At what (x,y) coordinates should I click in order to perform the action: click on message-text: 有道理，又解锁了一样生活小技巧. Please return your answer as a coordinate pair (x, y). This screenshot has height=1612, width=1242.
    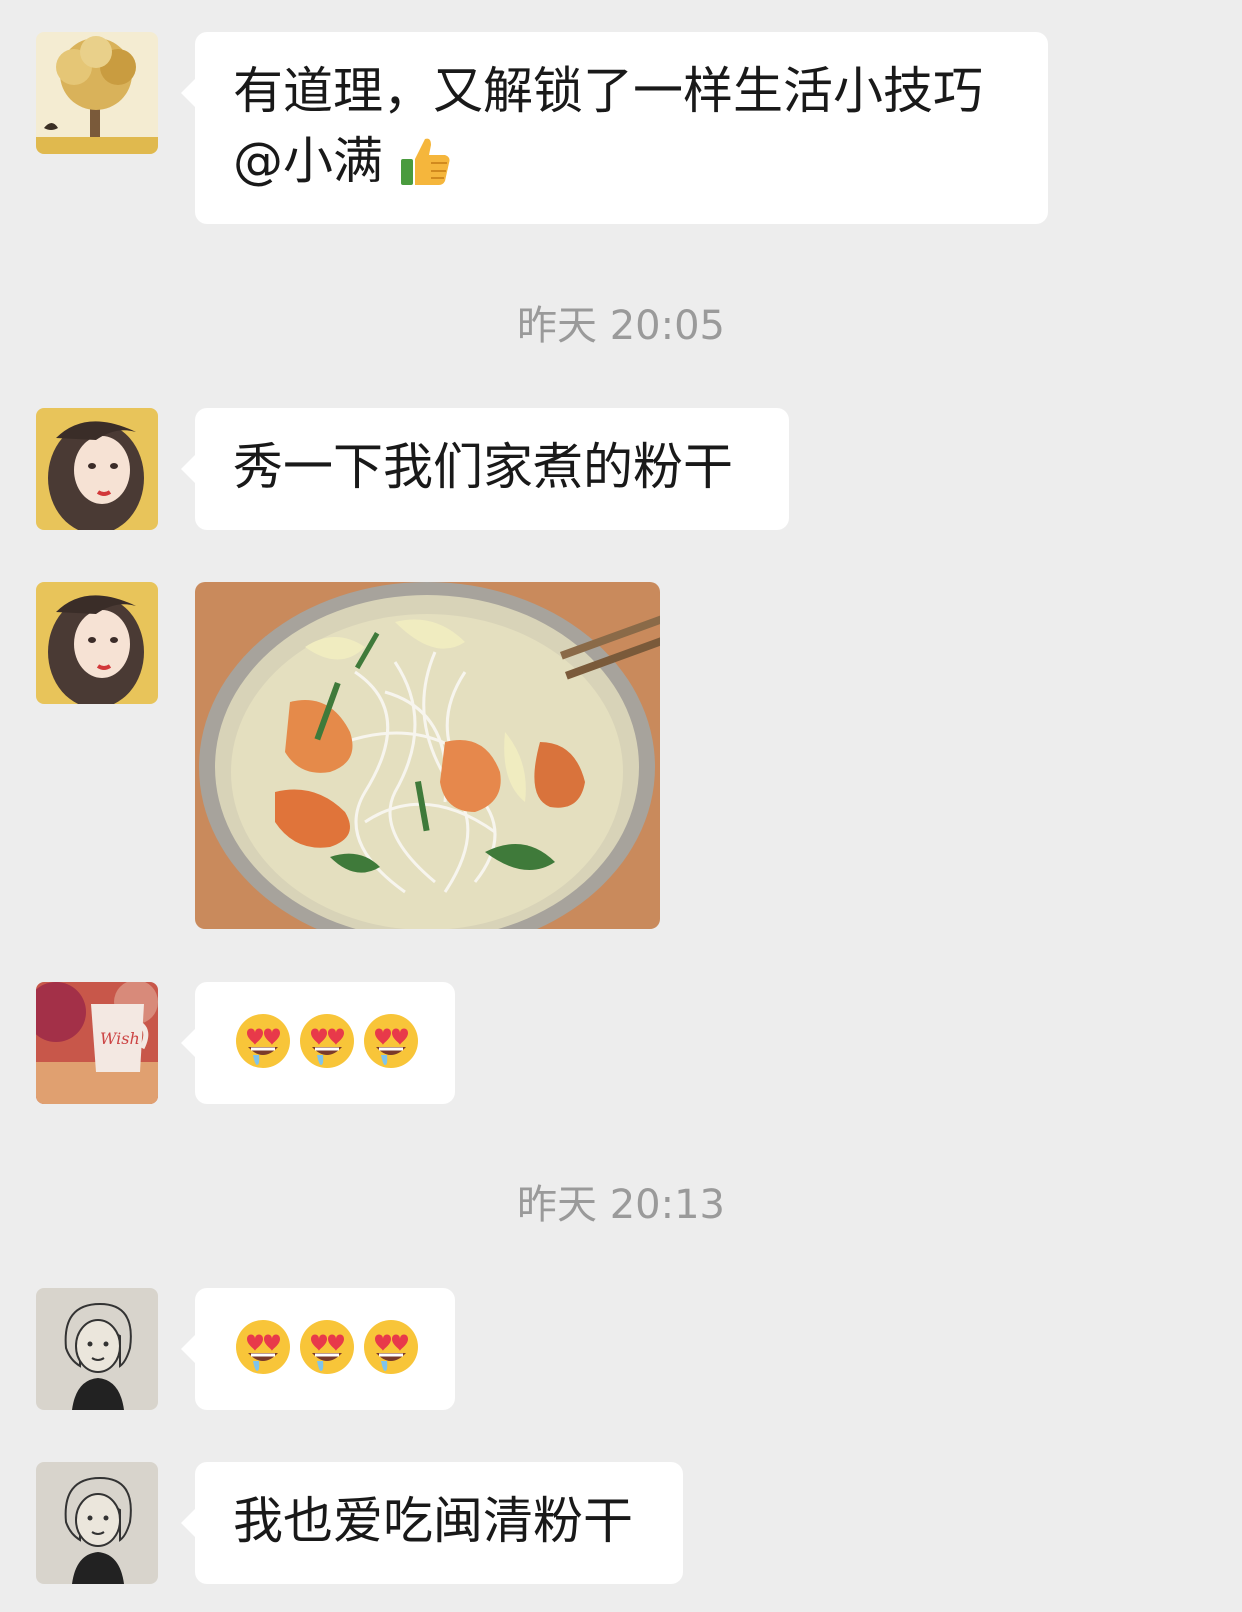
    Looking at the image, I should click on (608, 91).